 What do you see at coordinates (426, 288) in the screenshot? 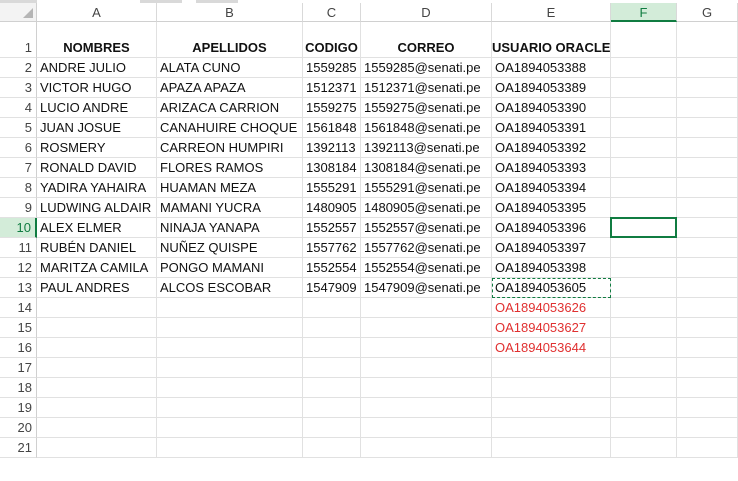
I see `grid-cell: 1547909@senati.pe` at bounding box center [426, 288].